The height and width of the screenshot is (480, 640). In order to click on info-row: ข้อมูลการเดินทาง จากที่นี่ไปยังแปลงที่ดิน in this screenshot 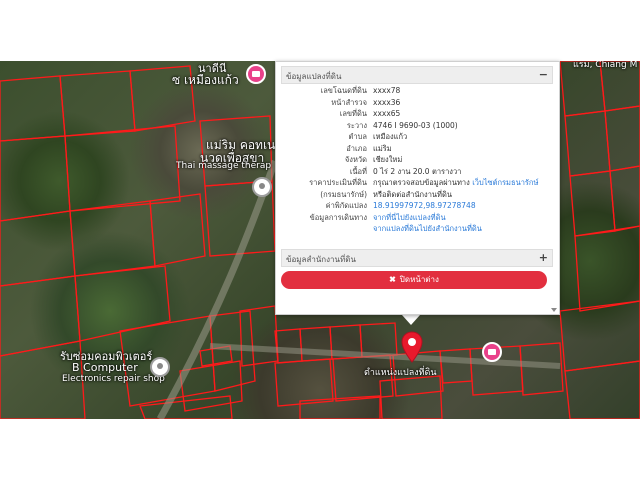, I will do `click(417, 218)`.